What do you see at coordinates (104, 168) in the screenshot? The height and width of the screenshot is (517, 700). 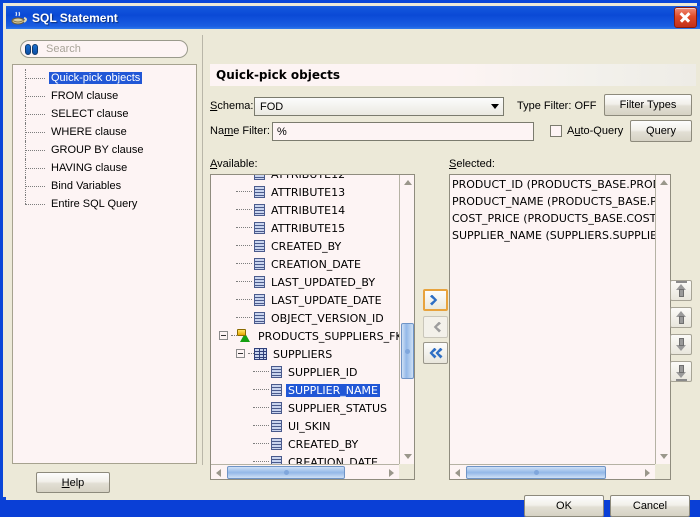 I see `sidebar-item-having-clause: HAVING clause` at bounding box center [104, 168].